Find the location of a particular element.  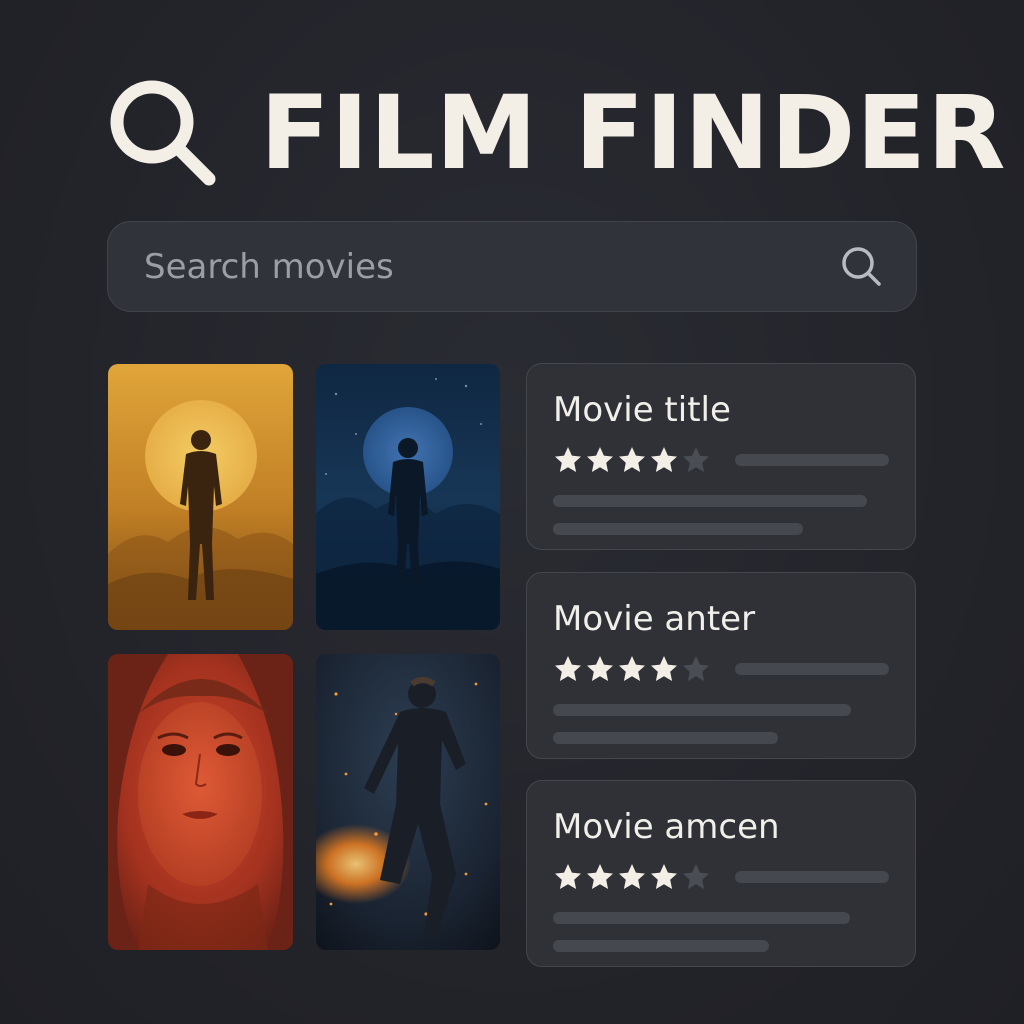

poster-silhouette-moon is located at coordinates (408, 497).